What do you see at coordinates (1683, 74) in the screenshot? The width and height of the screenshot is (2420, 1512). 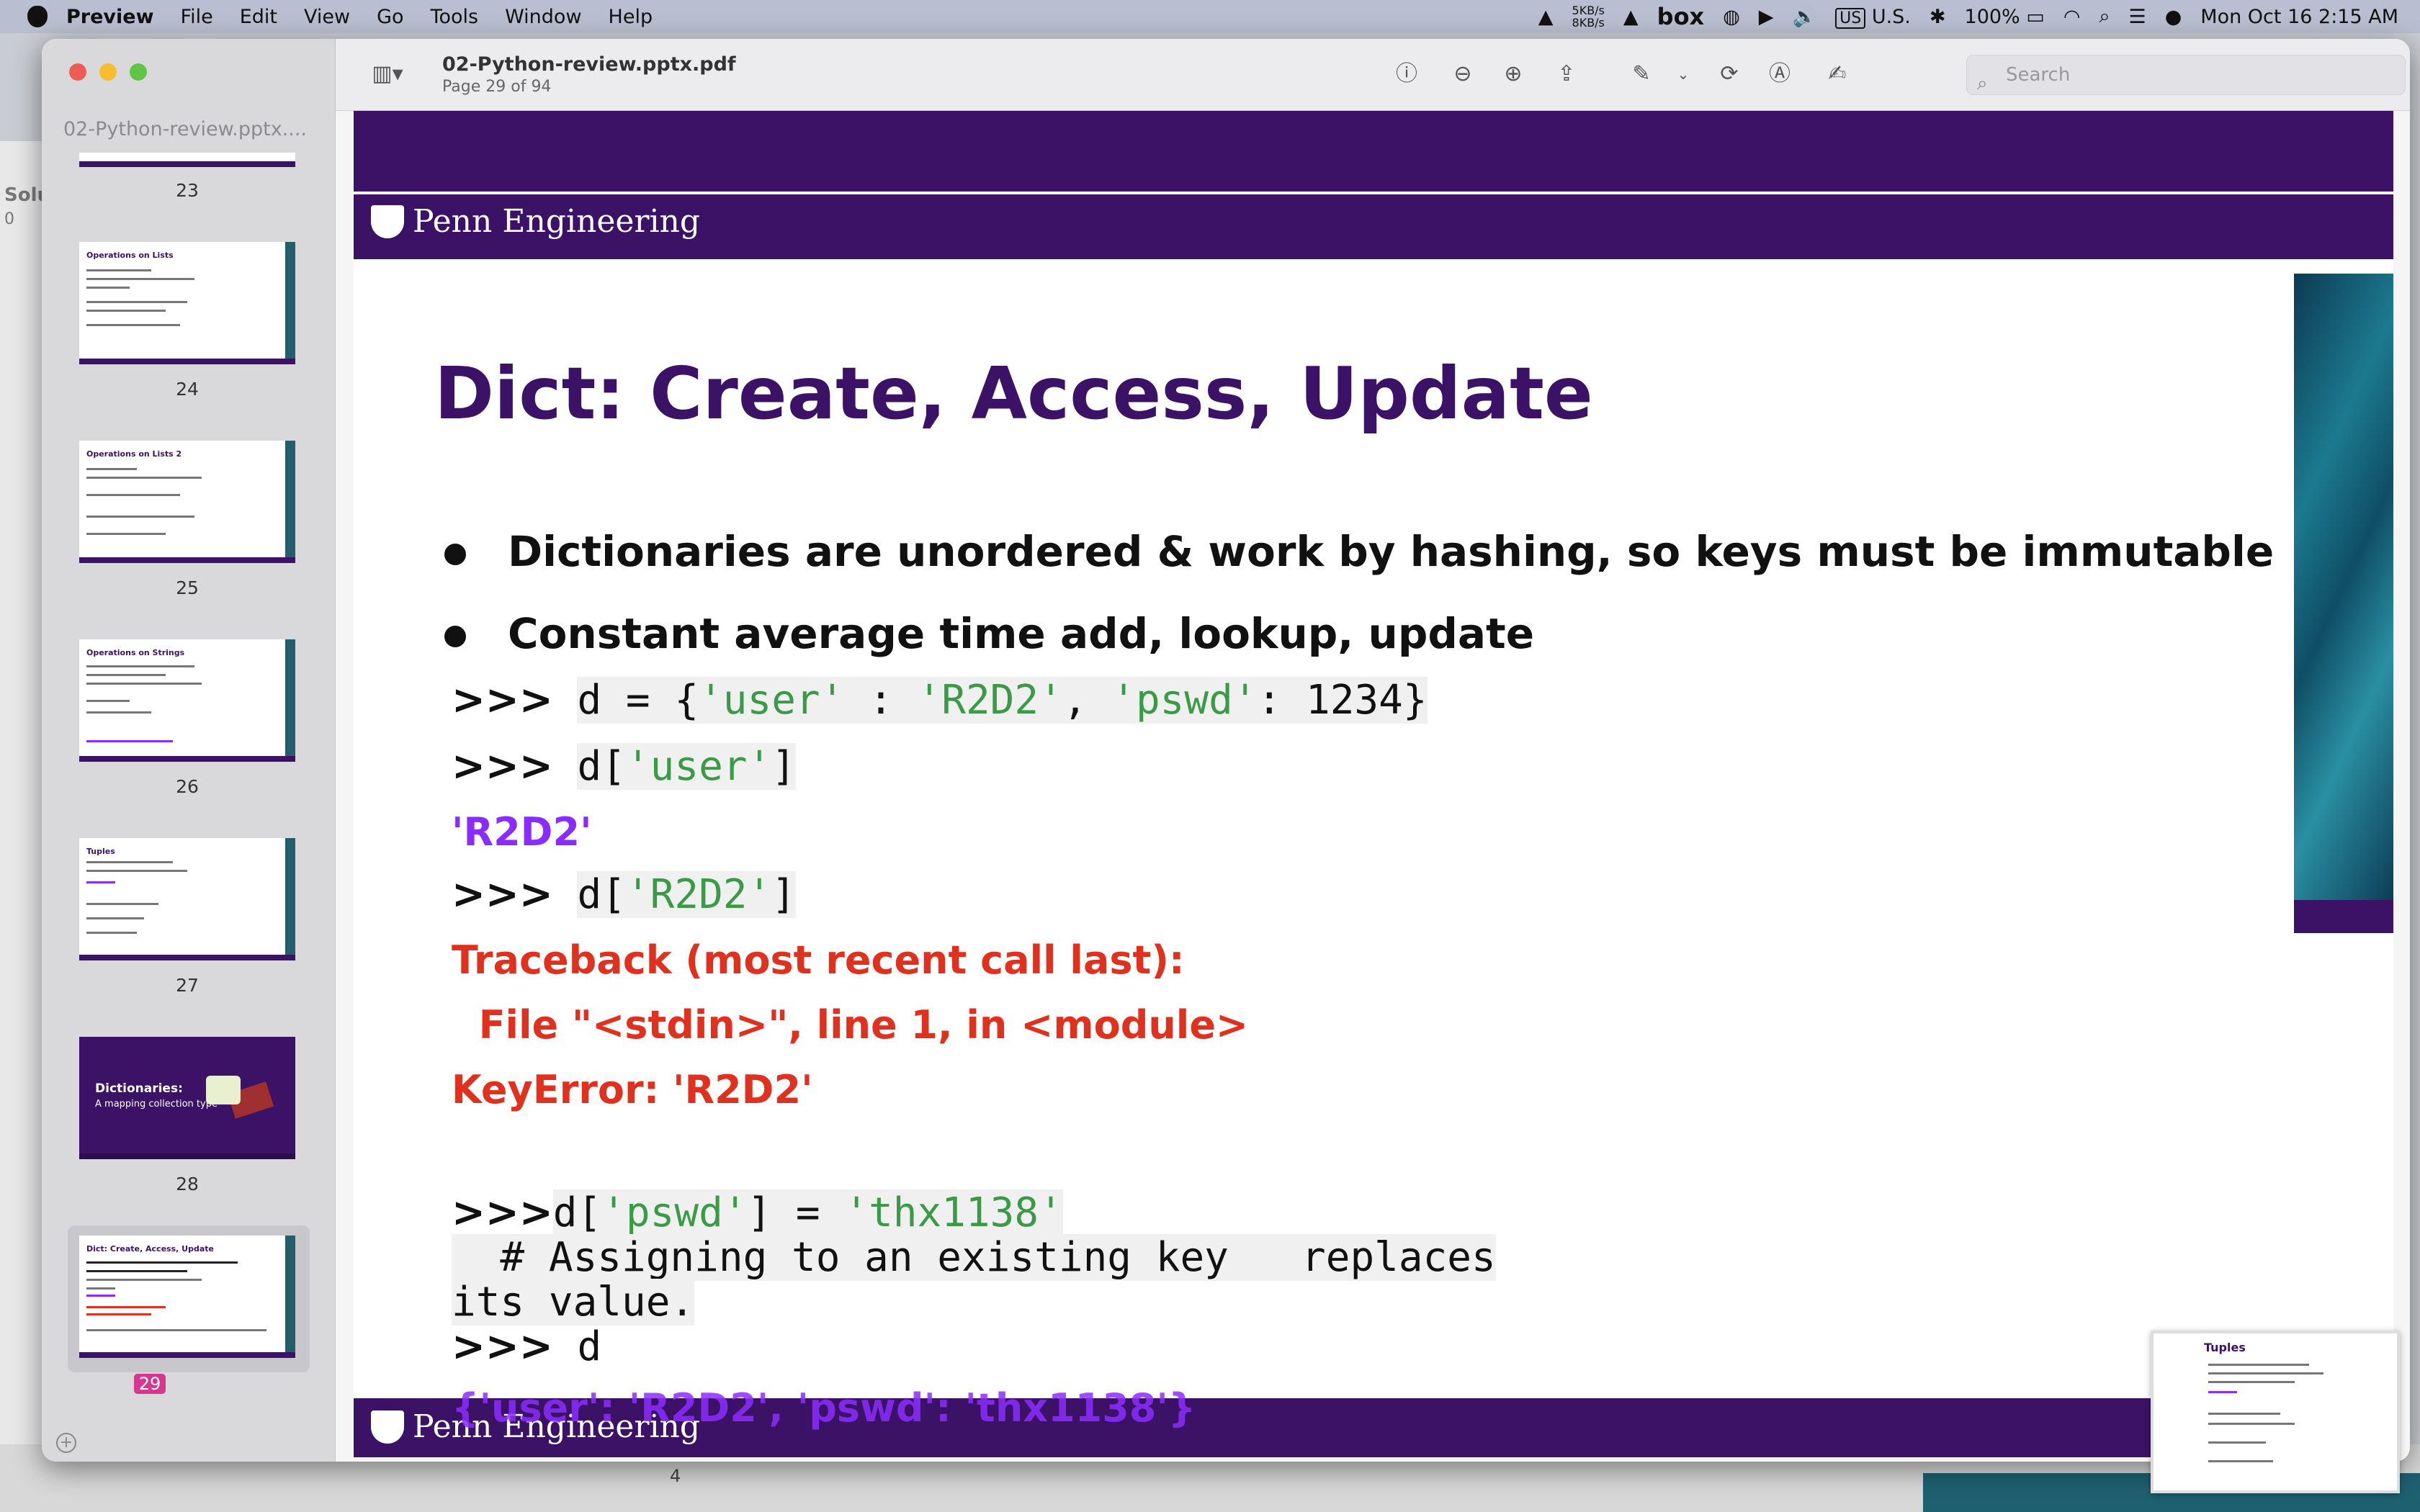 I see `chevron-down-icon: ⌄` at bounding box center [1683, 74].